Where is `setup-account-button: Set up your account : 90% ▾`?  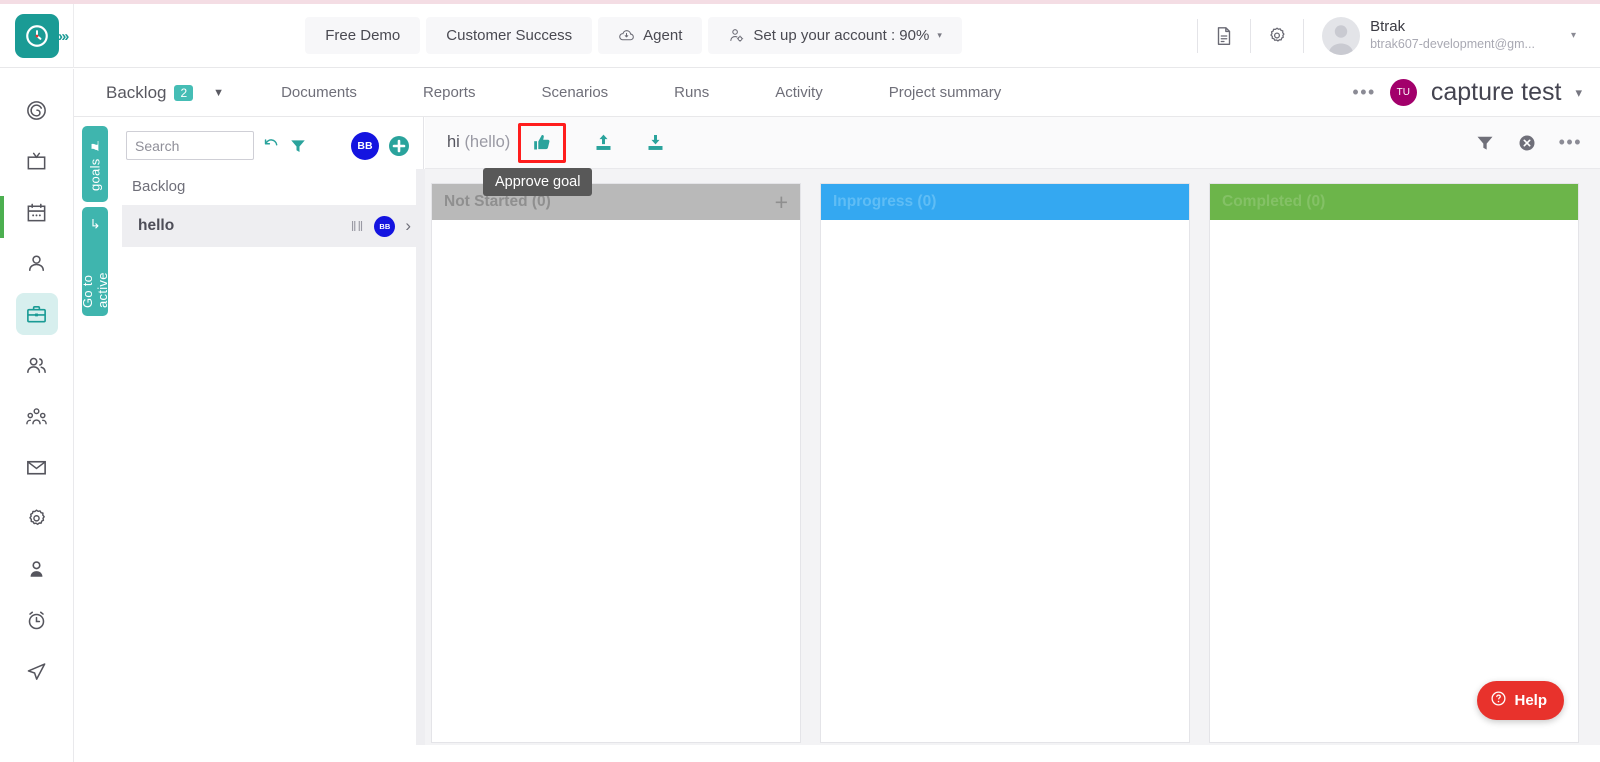
setup-account-button: Set up your account : 90% ▾ is located at coordinates (835, 35).